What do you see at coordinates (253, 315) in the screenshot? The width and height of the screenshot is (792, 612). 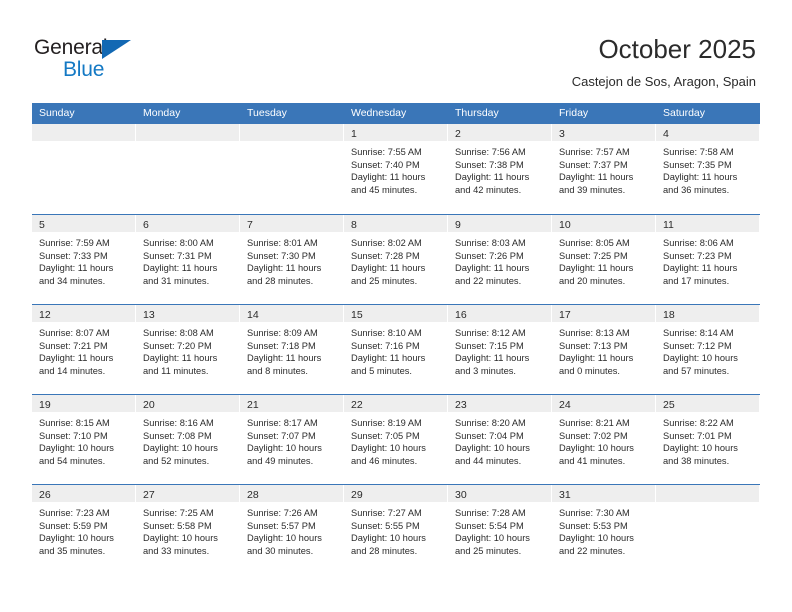 I see `day-number: 14` at bounding box center [253, 315].